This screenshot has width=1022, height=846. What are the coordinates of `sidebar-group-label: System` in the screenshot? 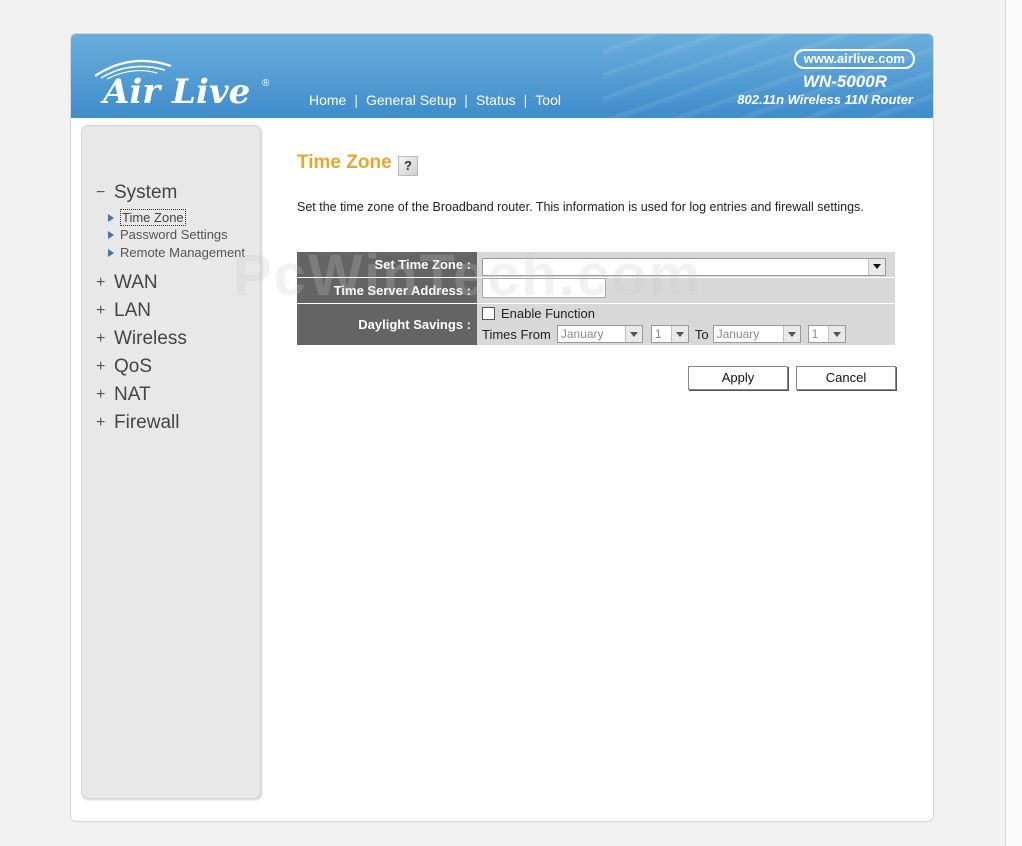 It's located at (146, 192).